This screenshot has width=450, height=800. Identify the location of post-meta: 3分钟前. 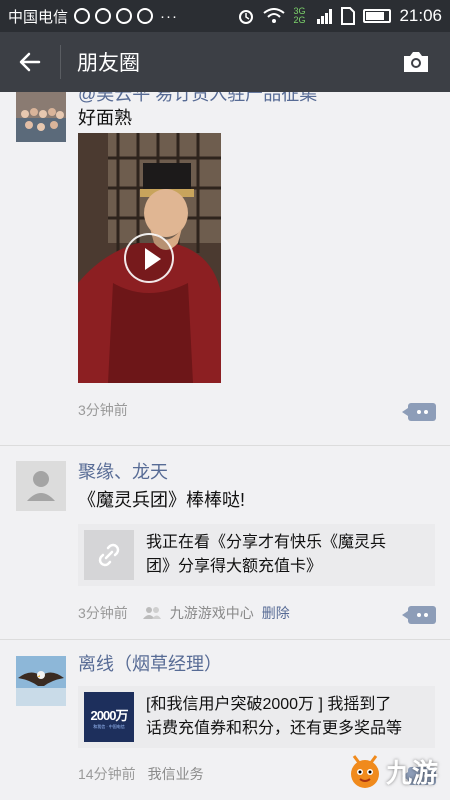
(103, 410).